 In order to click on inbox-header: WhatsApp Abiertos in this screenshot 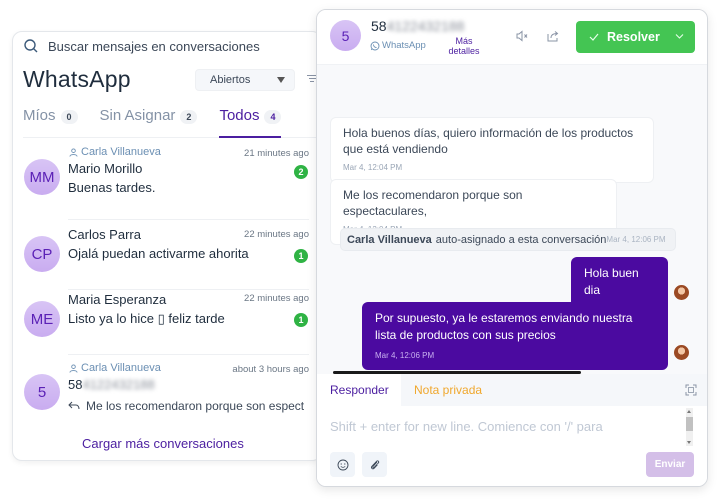, I will do `click(172, 79)`.